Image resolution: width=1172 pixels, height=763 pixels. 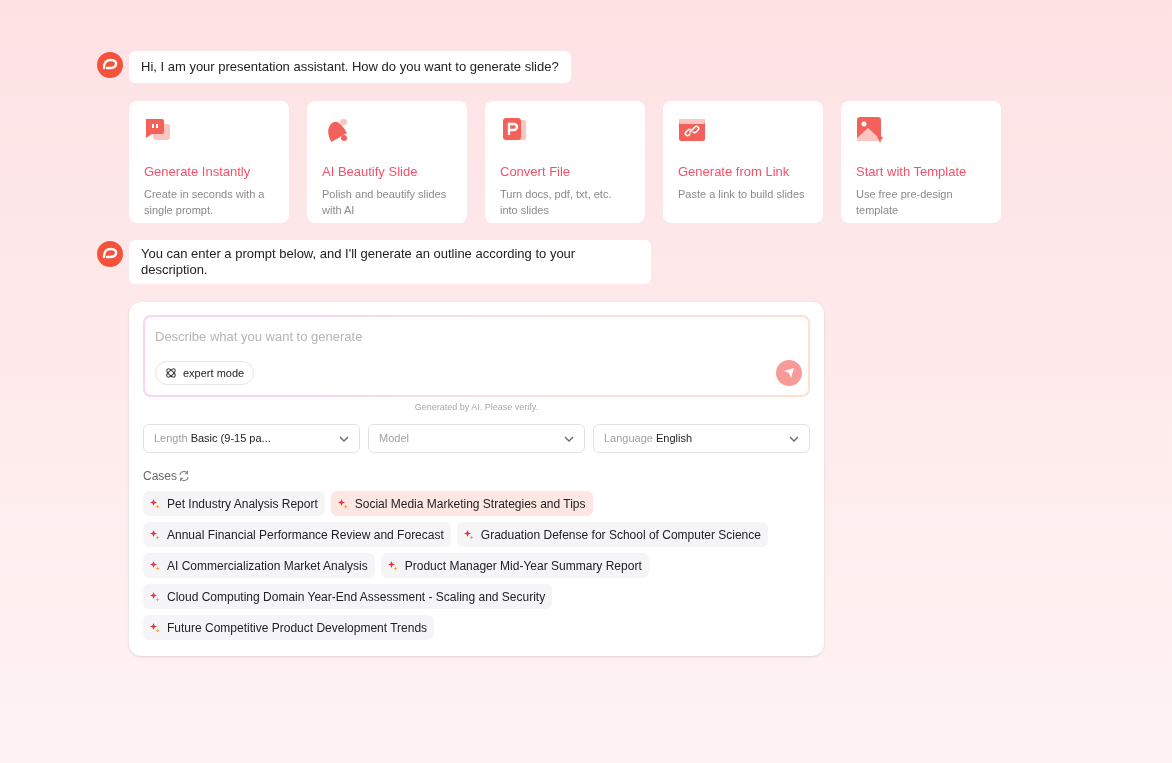 I want to click on case-chip: Pet Industry Analysis Report, so click(x=234, y=503).